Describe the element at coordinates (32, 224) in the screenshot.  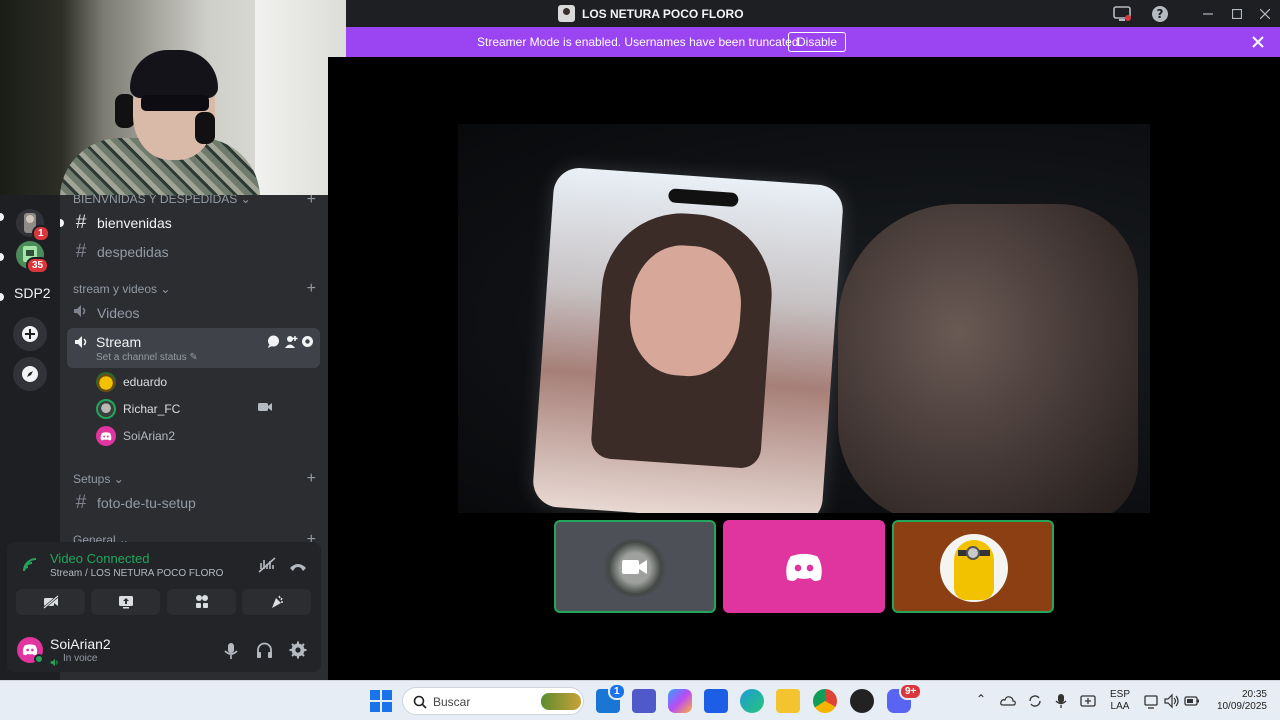
I see `server-icon-1: 1` at that location.